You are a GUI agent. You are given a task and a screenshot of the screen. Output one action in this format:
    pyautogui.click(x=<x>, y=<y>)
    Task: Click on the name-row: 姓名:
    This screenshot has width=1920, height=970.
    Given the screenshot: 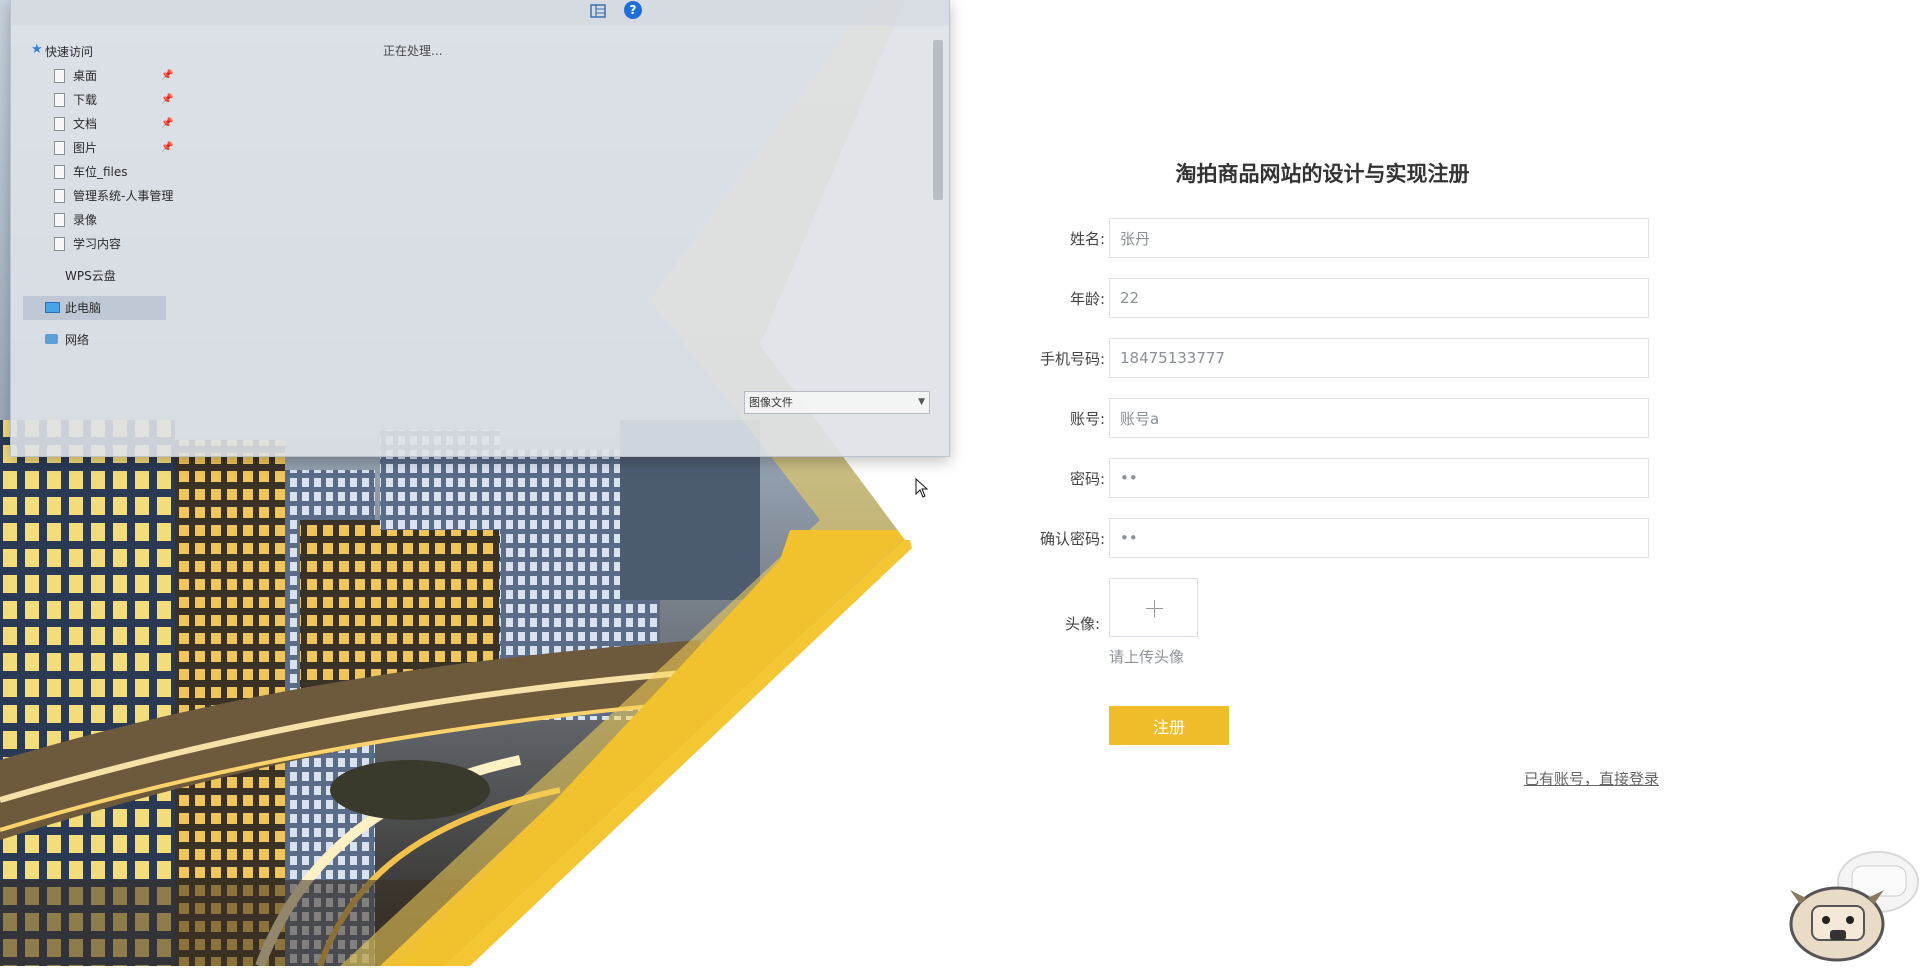 What is the action you would take?
    pyautogui.click(x=1325, y=238)
    